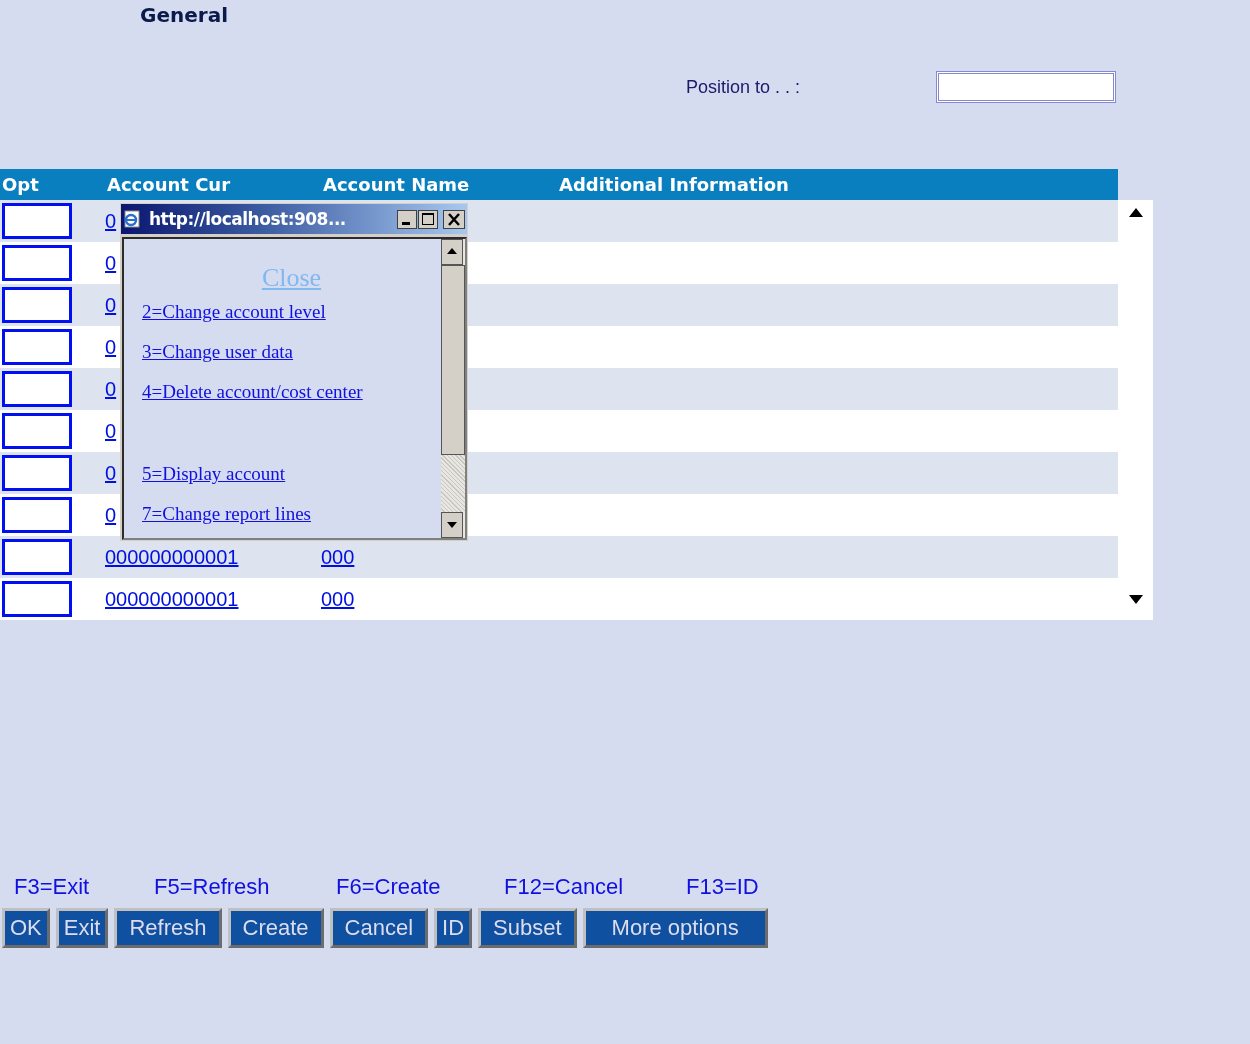  Describe the element at coordinates (291, 352) in the screenshot. I see `option-link: 3=Change user data` at that location.